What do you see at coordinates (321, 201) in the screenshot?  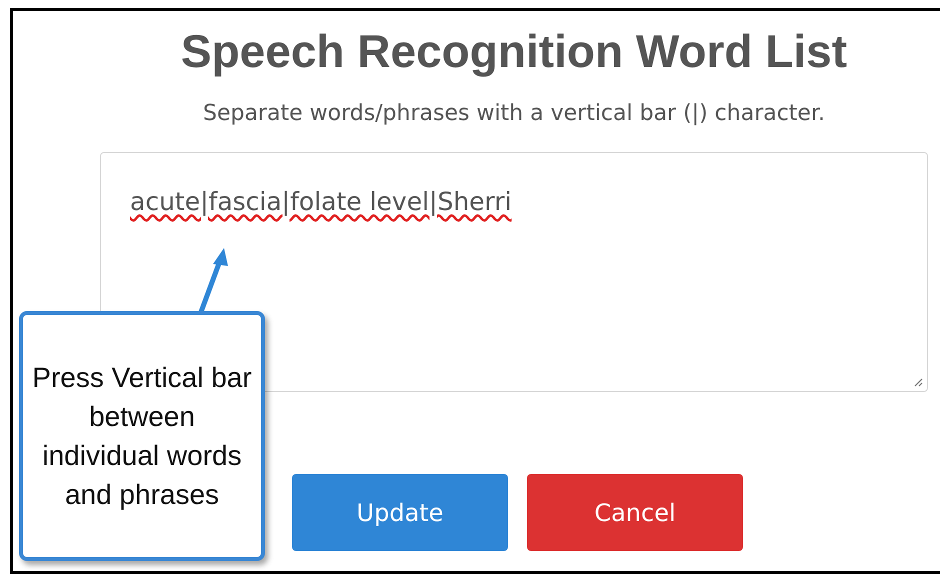 I see `field-value: acute|fascia|folate level|Sherri` at bounding box center [321, 201].